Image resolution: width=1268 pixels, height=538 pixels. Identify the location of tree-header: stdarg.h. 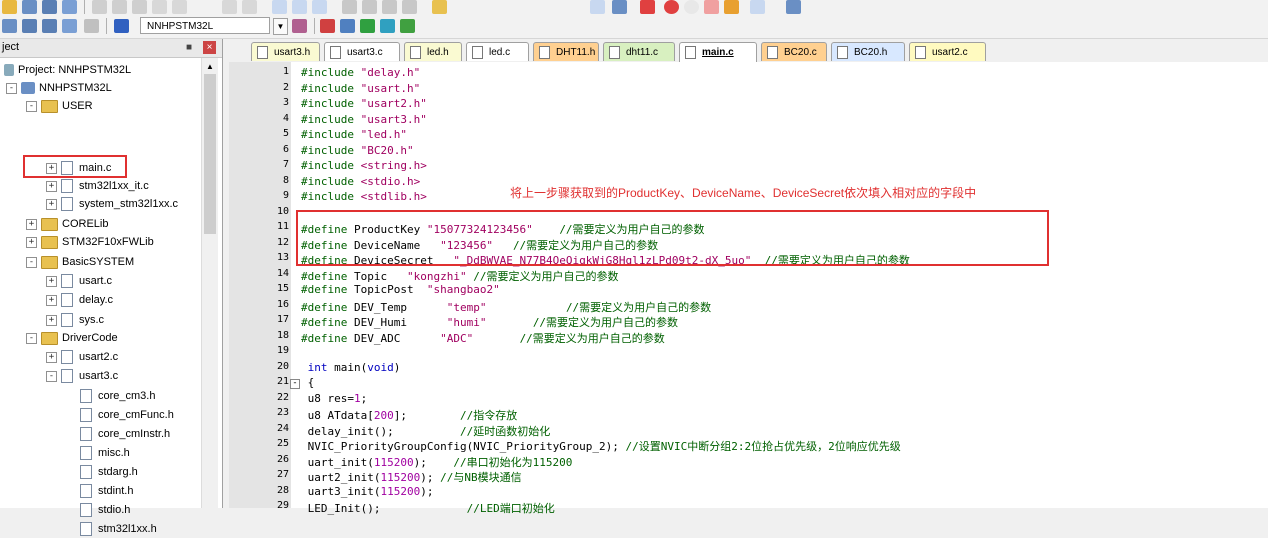
(109, 472).